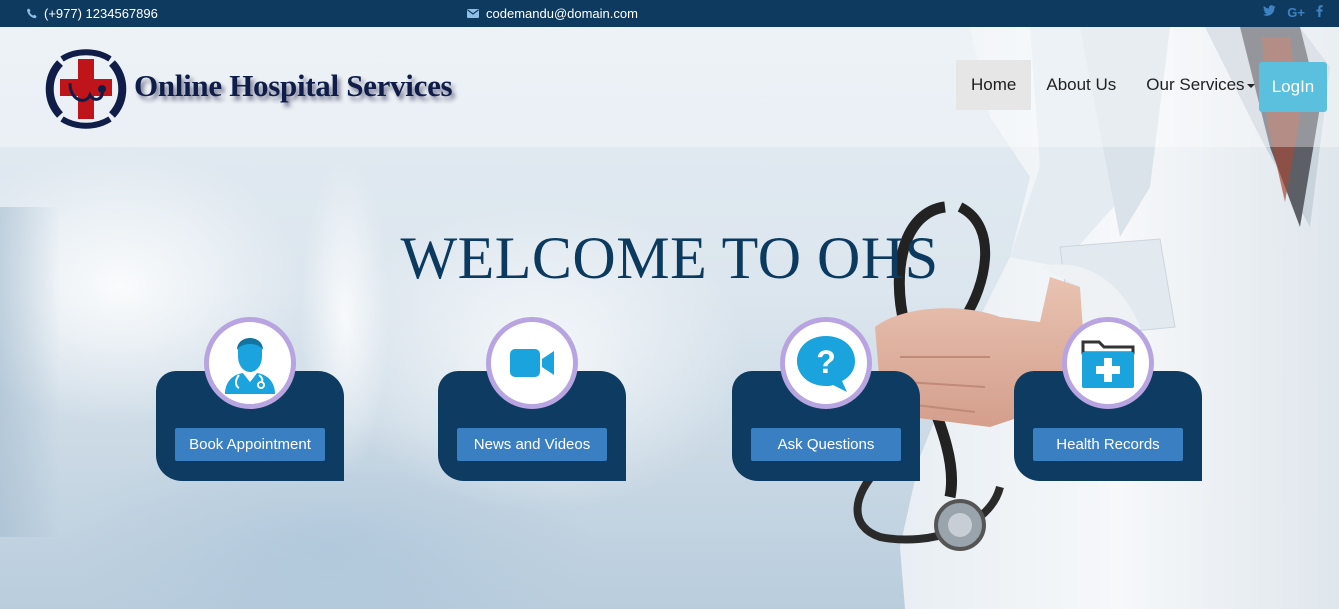 Image resolution: width=1339 pixels, height=609 pixels. I want to click on nav-our-services: Our Services, so click(1200, 85).